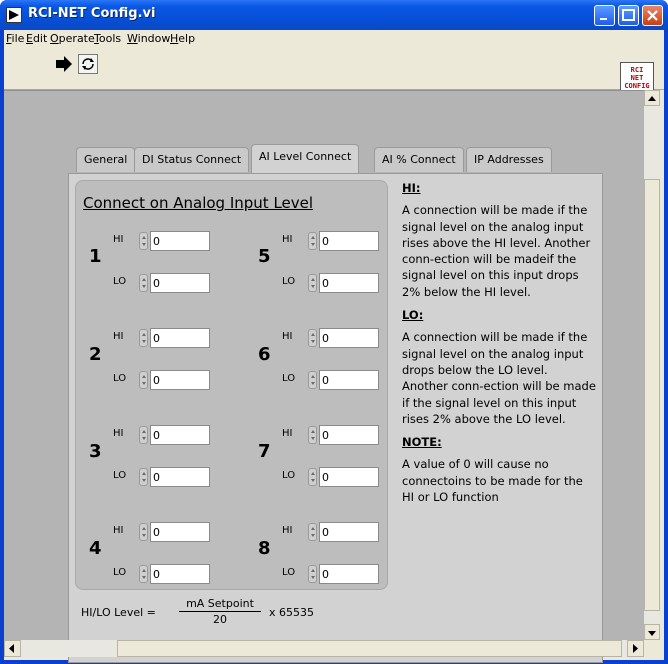 This screenshot has width=668, height=664. Describe the element at coordinates (628, 15) in the screenshot. I see `maximize-button` at that location.